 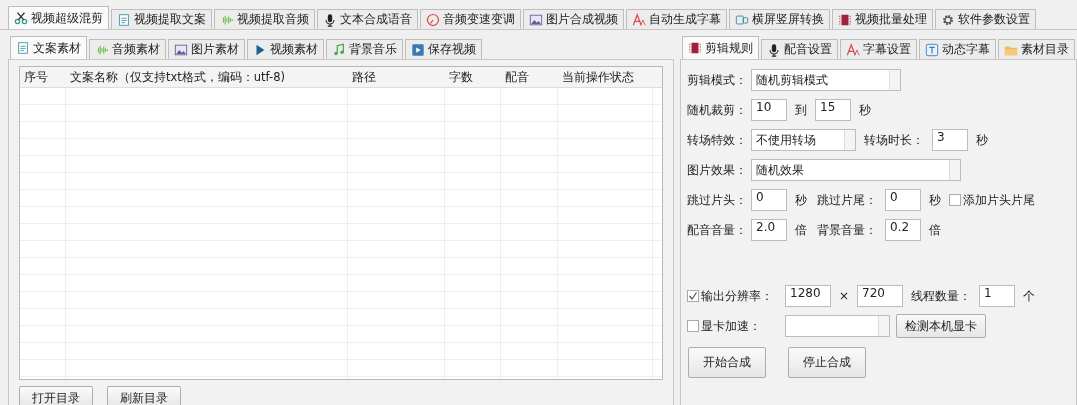 What do you see at coordinates (364, 77) in the screenshot?
I see `column-header: 路径` at bounding box center [364, 77].